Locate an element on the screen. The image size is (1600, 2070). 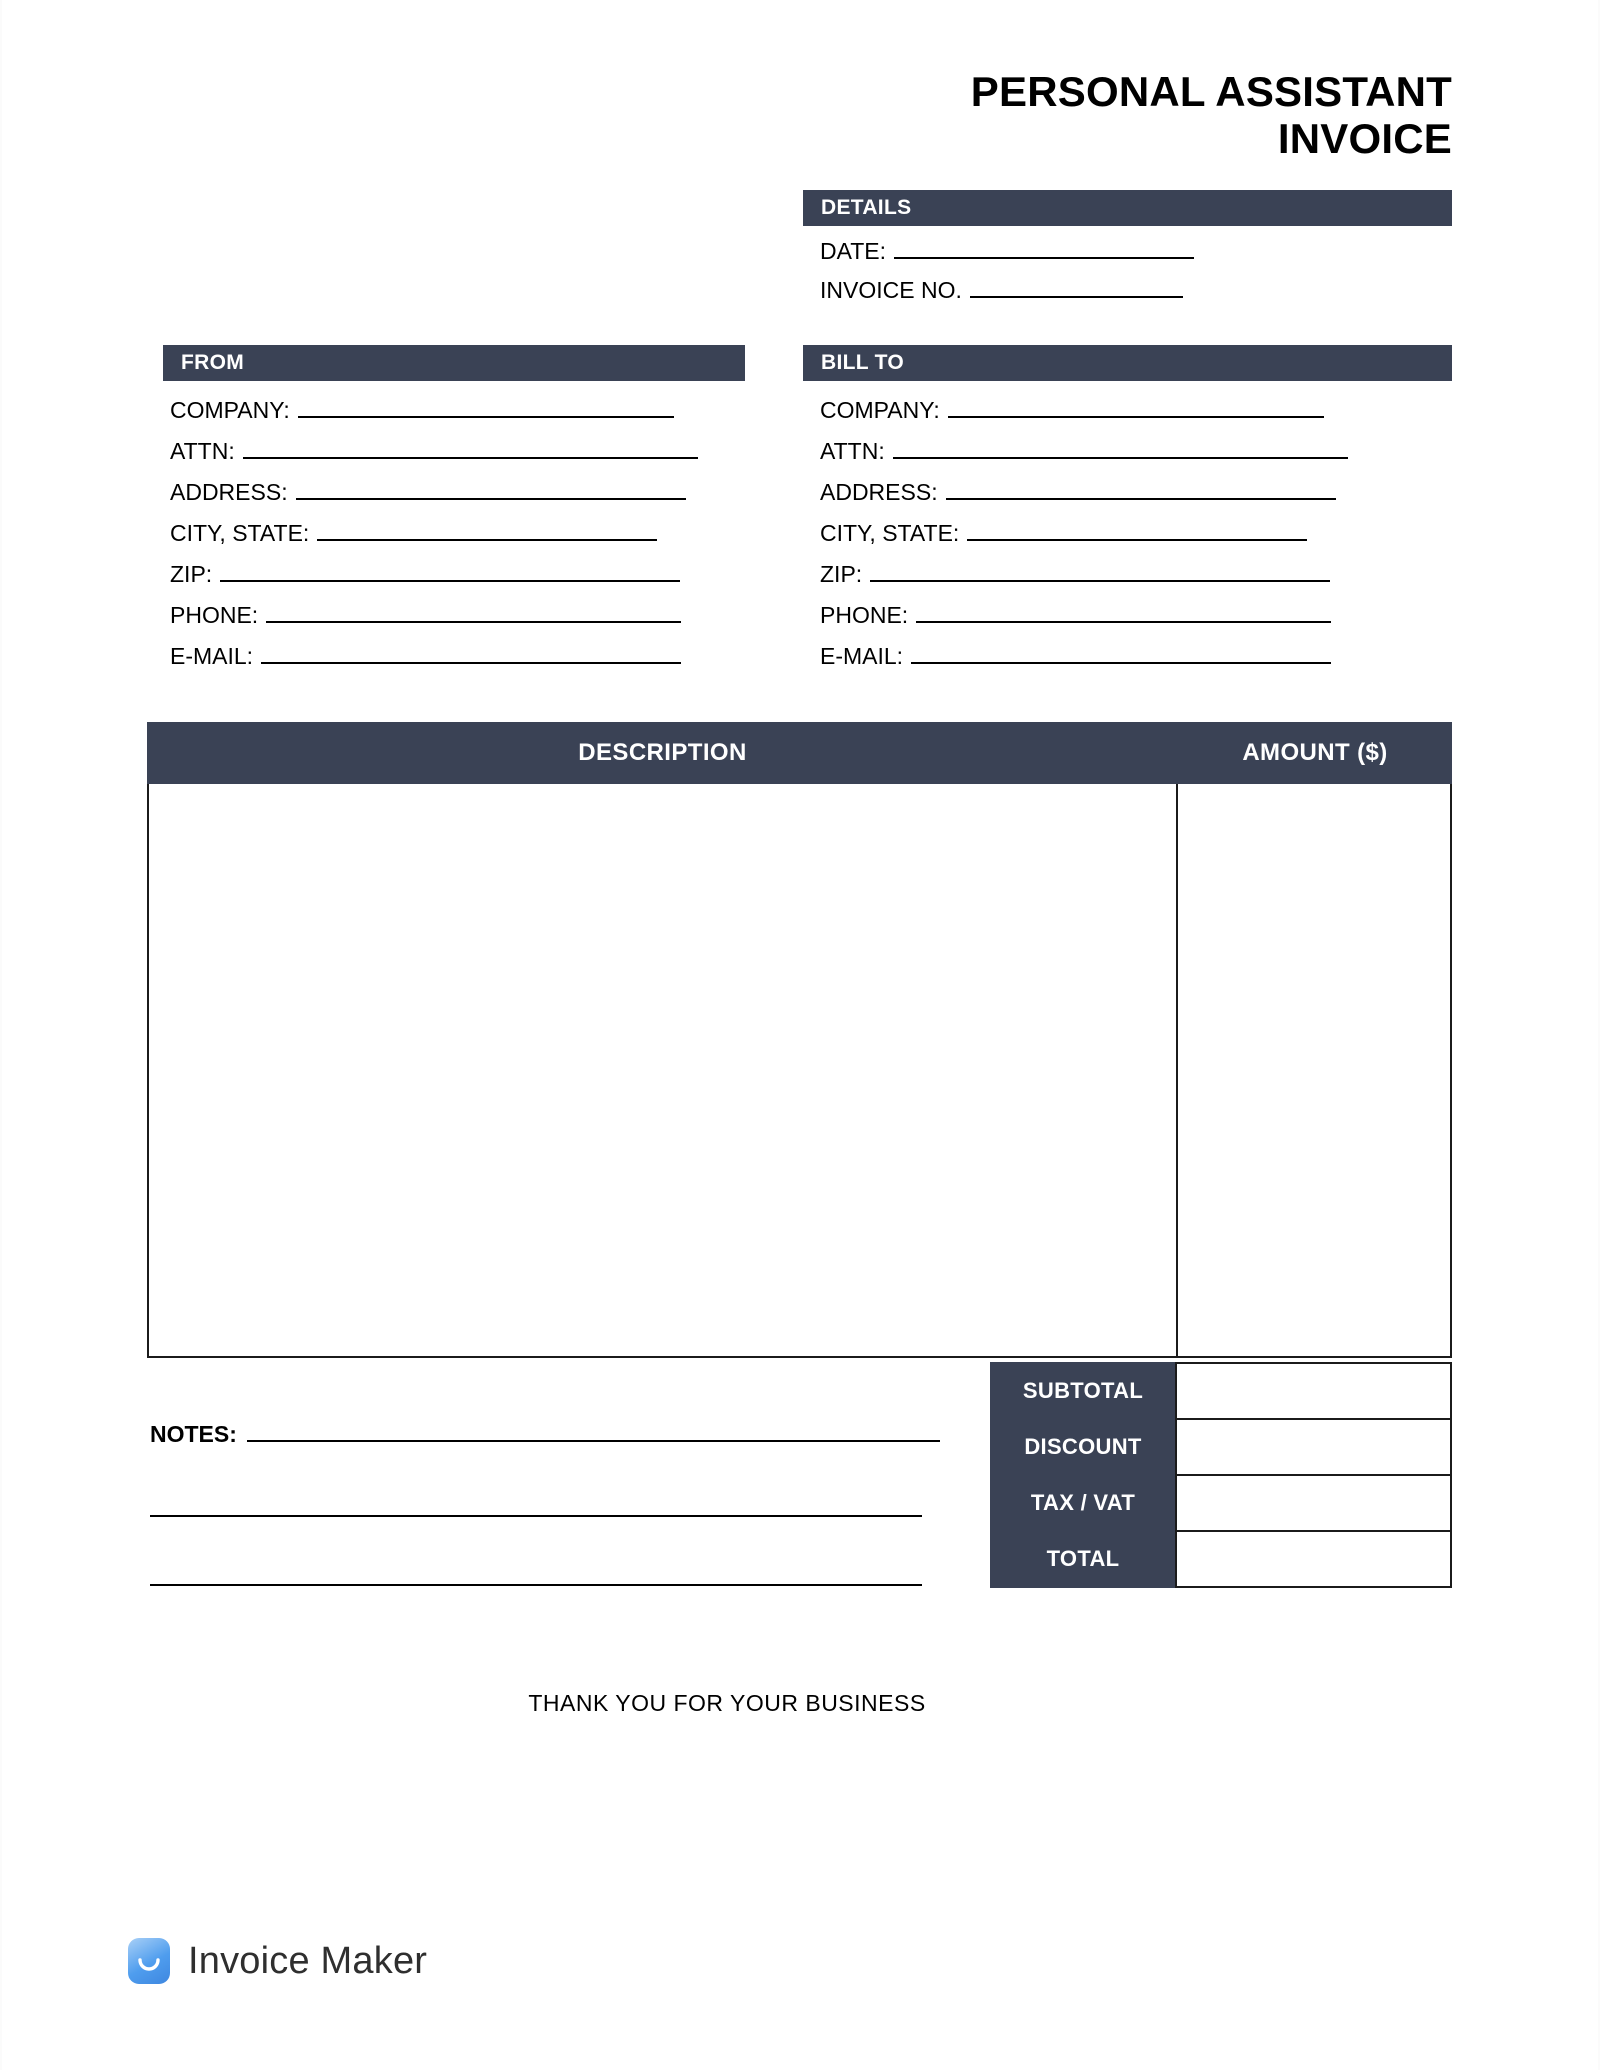
from-section-header: FROM is located at coordinates (454, 363).